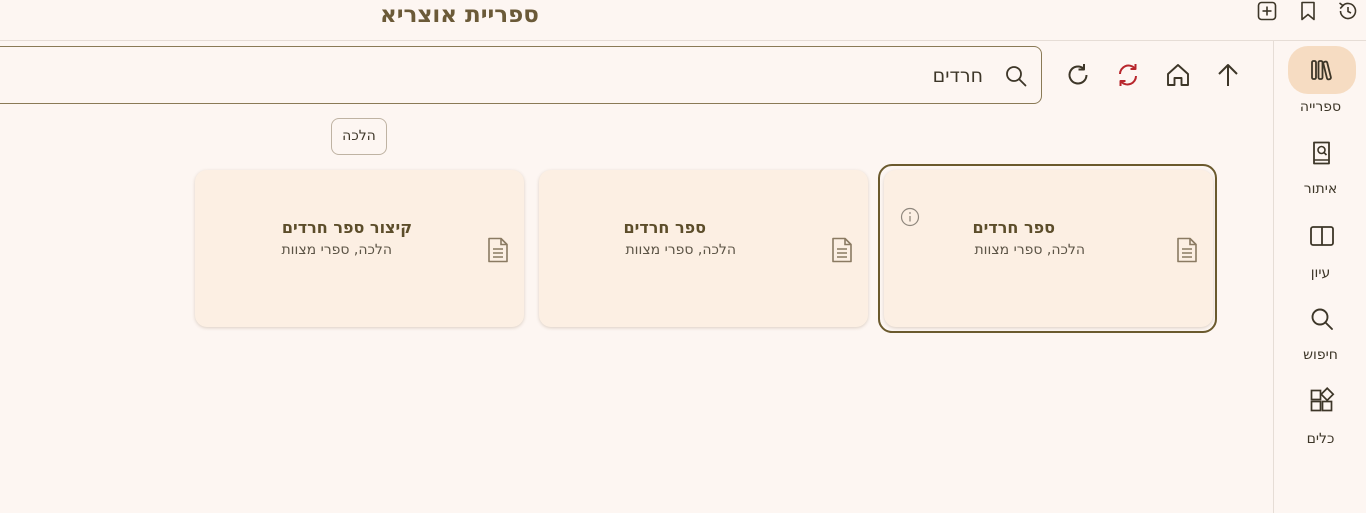 The width and height of the screenshot is (1366, 513). Describe the element at coordinates (1267, 11) in the screenshot. I see `add-tab-icon` at that location.